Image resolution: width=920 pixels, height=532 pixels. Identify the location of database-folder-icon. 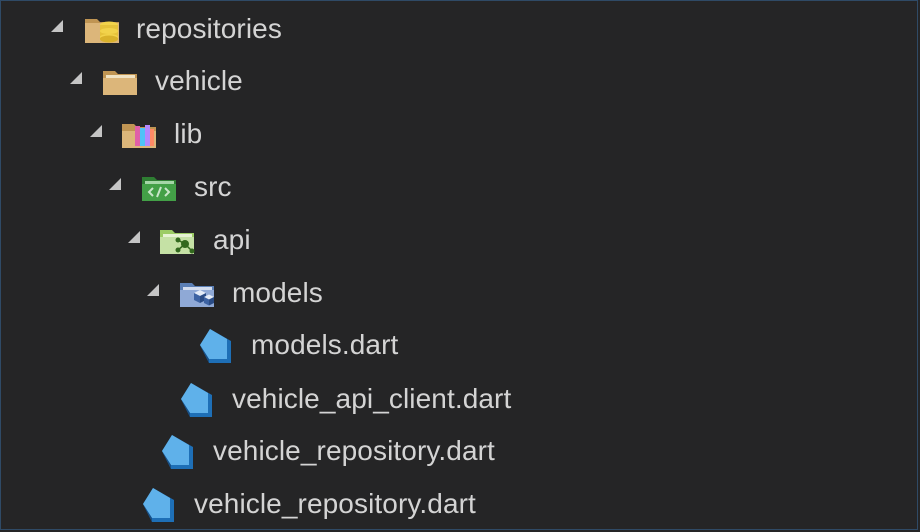
(103, 29).